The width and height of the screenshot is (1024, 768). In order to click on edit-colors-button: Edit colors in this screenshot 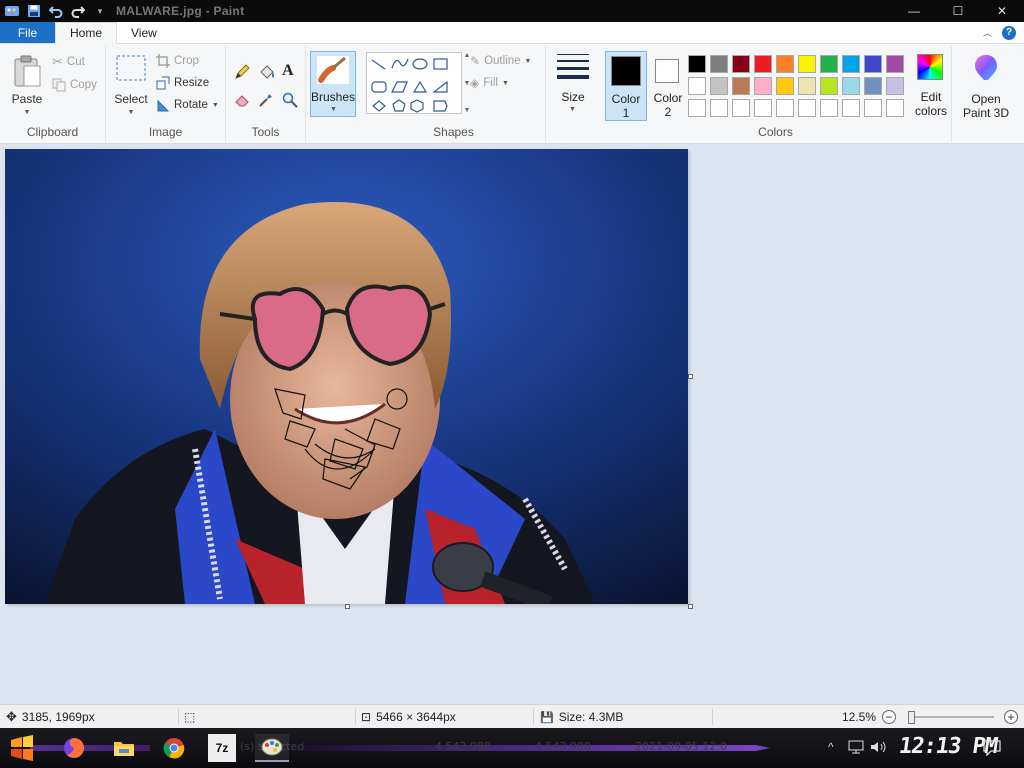, I will do `click(931, 87)`.